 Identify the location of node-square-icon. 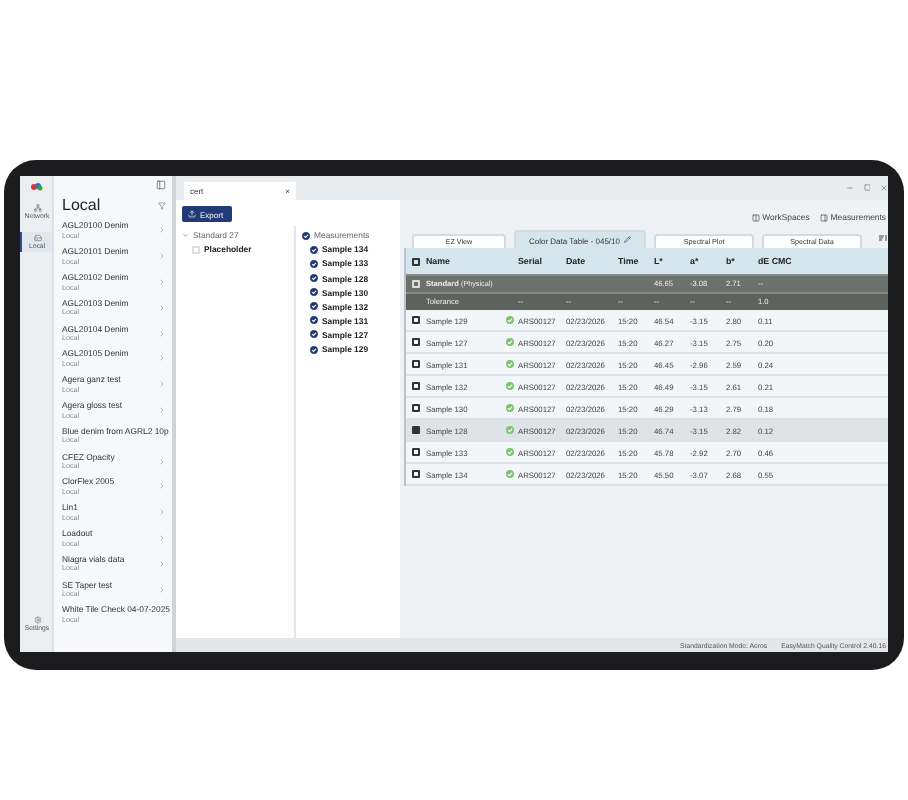
(196, 249).